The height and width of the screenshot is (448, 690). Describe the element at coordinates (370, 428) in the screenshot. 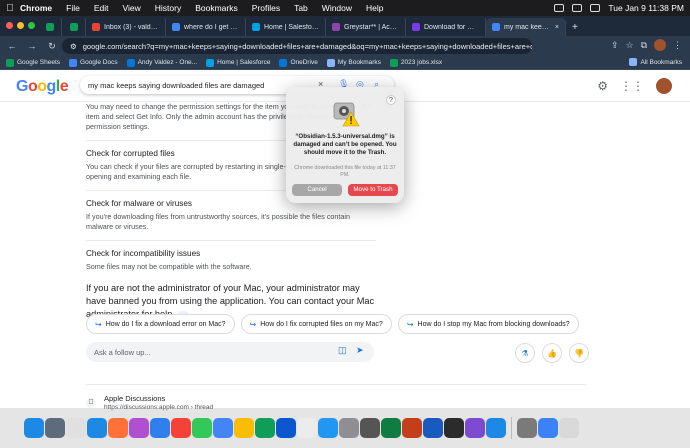

I see `calculator-icon` at that location.